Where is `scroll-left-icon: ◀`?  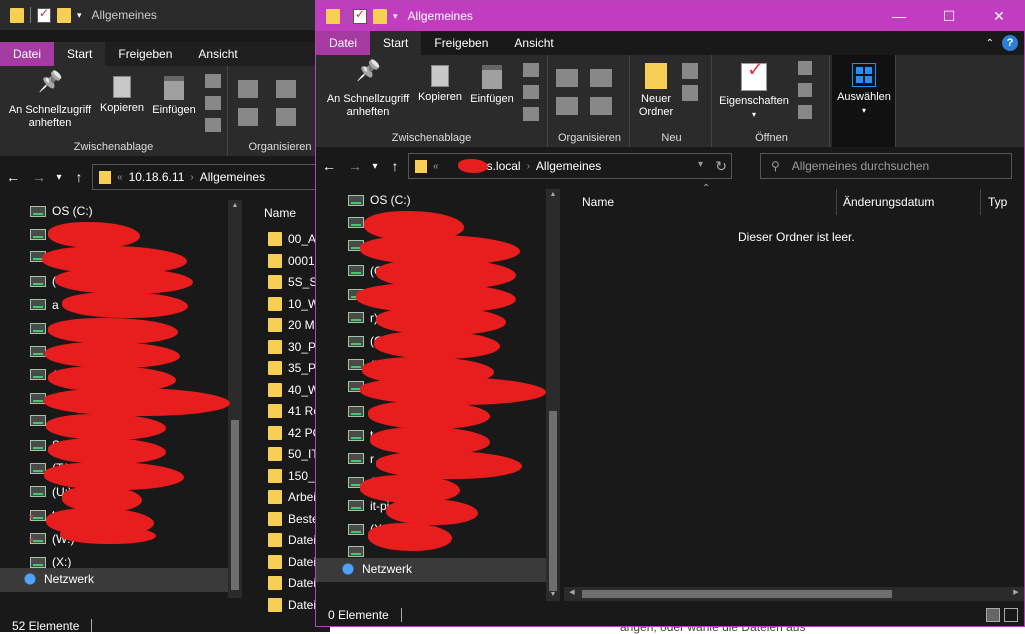
scroll-left-icon: ◀ is located at coordinates (572, 593).